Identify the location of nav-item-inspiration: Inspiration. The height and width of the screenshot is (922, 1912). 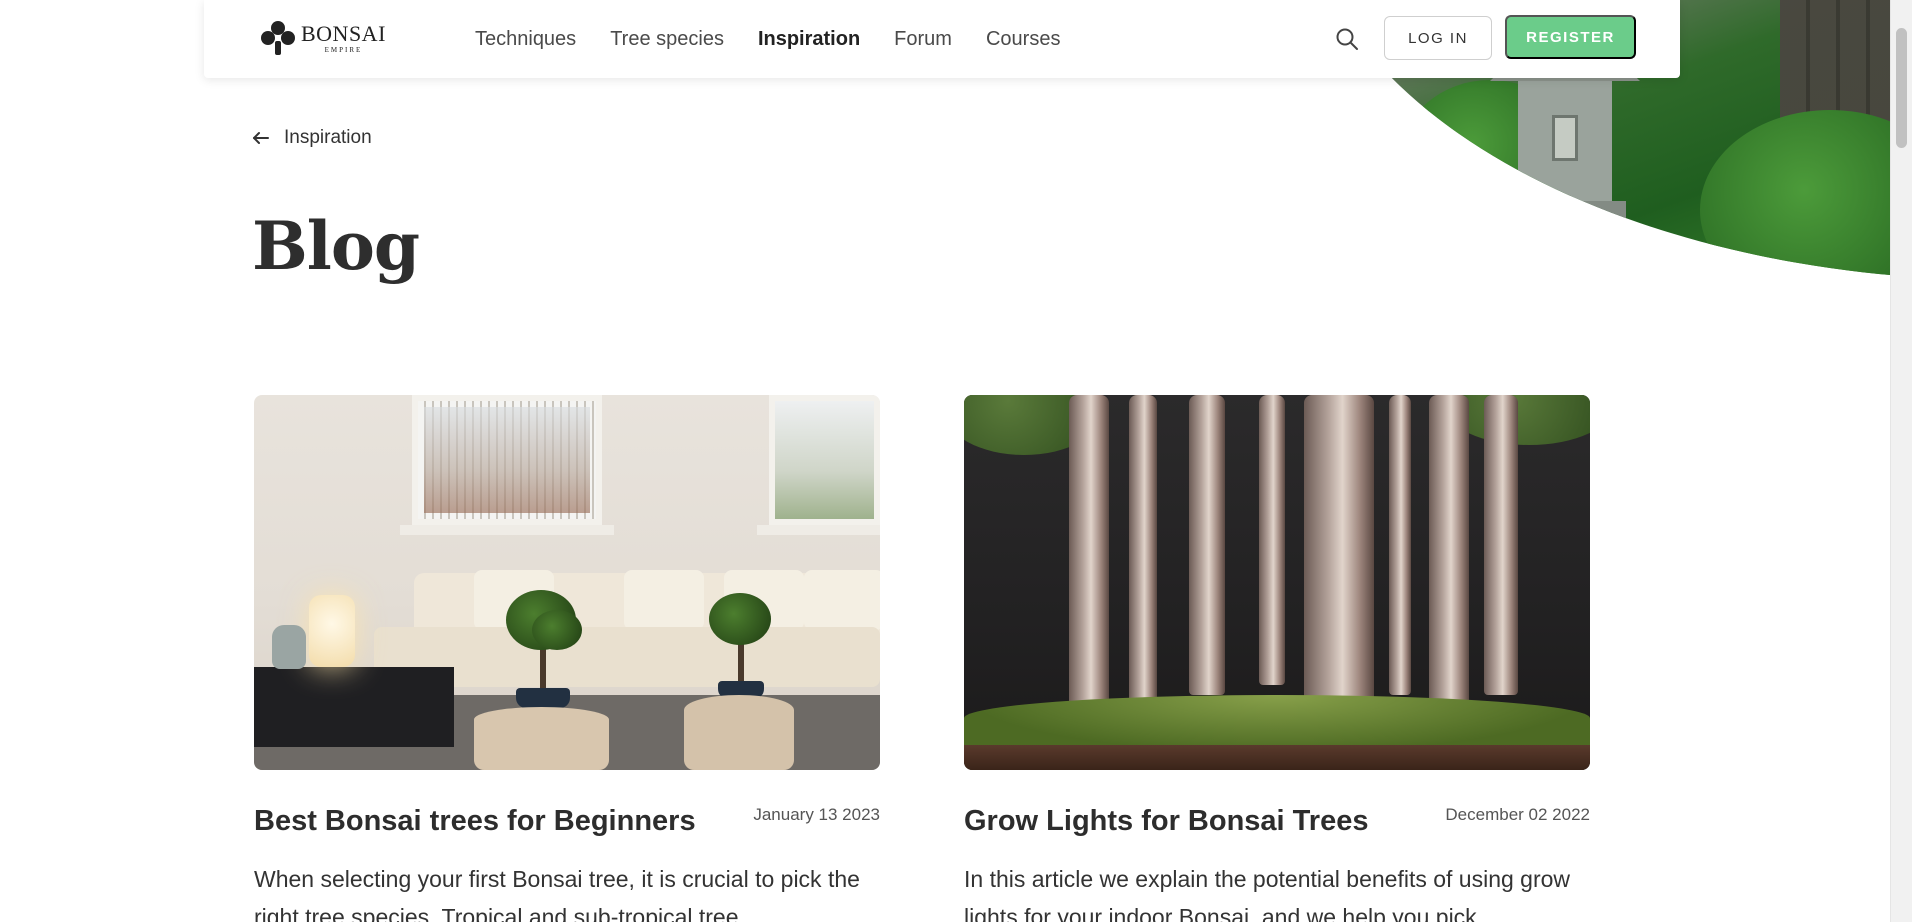
(809, 39).